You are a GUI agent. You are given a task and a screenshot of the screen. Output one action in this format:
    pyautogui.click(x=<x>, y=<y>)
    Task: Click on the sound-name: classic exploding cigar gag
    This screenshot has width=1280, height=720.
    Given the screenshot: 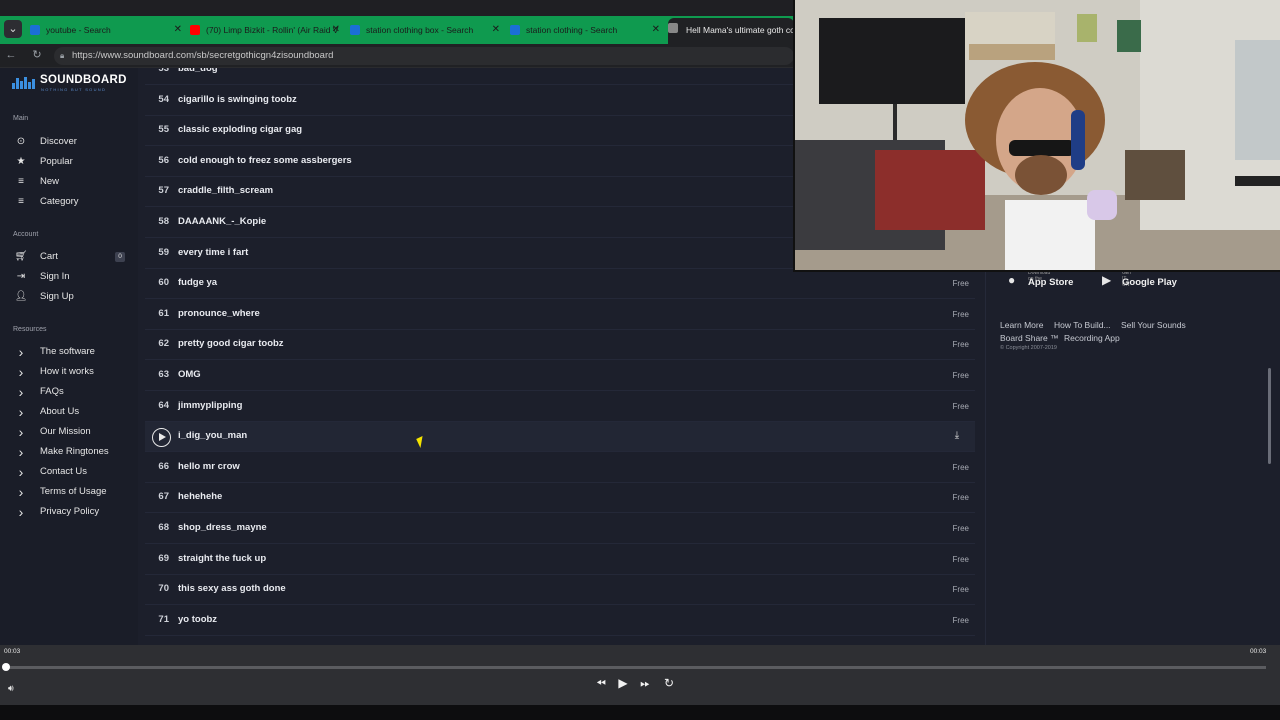 What is the action you would take?
    pyautogui.click(x=240, y=129)
    